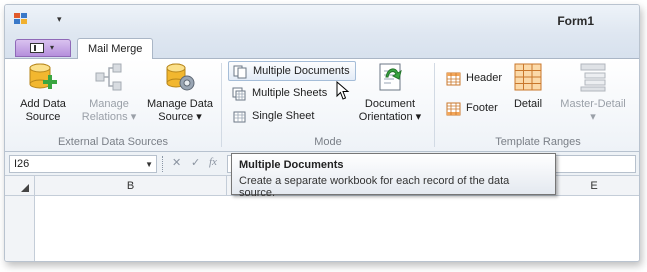 Image resolution: width=647 pixels, height=272 pixels. Describe the element at coordinates (301, 71) in the screenshot. I see `multiple-documents-label: Multiple Documents` at that location.